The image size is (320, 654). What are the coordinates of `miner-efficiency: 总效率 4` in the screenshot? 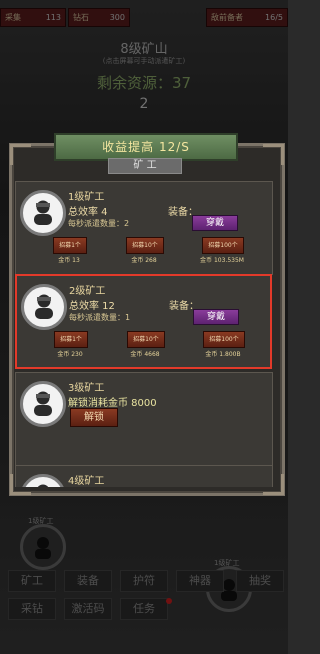 It's located at (88, 212).